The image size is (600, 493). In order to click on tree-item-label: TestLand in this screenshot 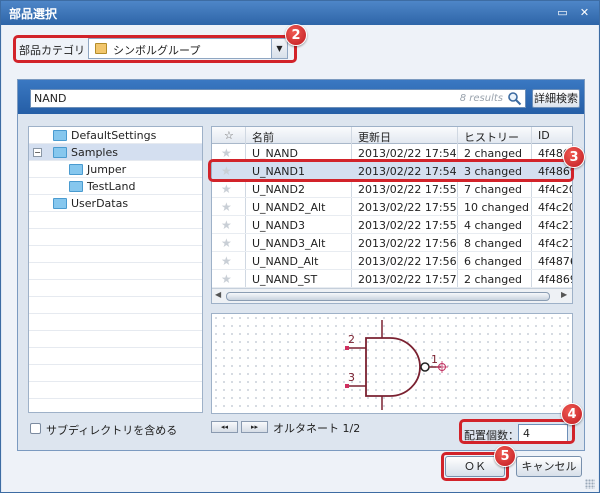, I will do `click(111, 186)`.